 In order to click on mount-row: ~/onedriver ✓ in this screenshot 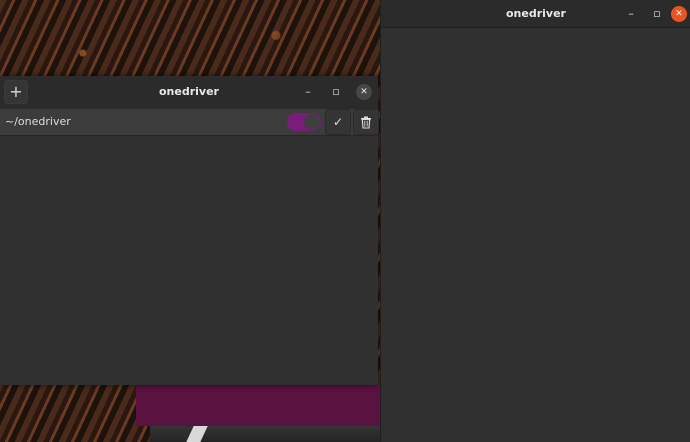, I will do `click(189, 122)`.